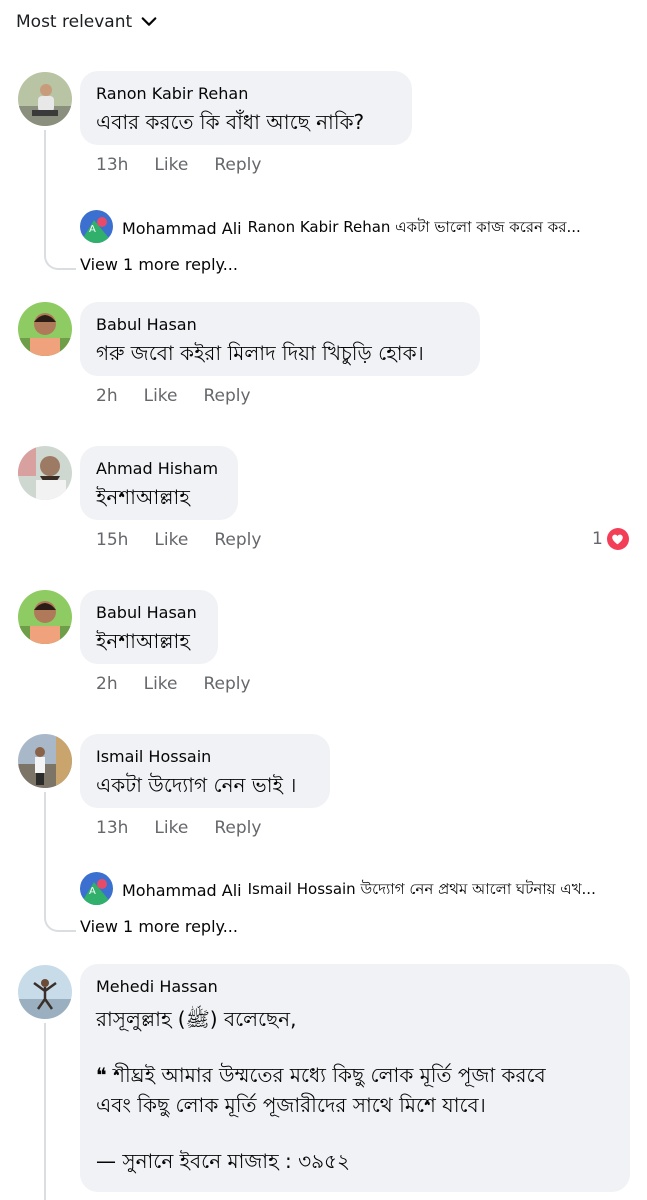 The width and height of the screenshot is (647, 1200). Describe the element at coordinates (159, 483) in the screenshot. I see `comment-bubble: Ahmad Hisham ইনশাআল্লাহ` at that location.